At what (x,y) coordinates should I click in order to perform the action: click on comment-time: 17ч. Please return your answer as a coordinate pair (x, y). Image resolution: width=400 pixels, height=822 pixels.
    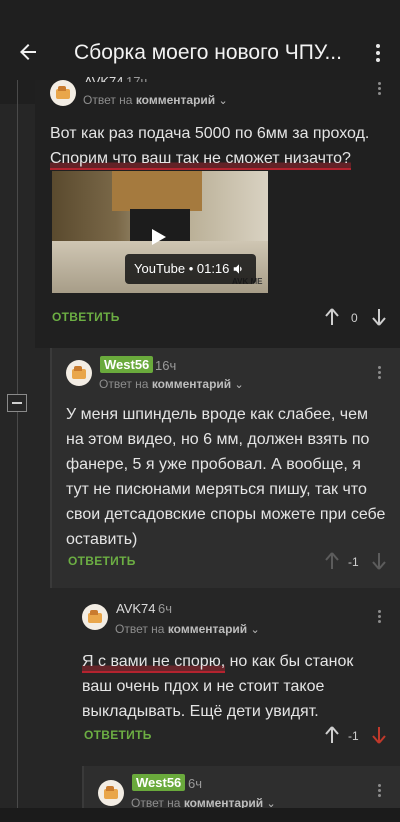
    Looking at the image, I should click on (137, 78).